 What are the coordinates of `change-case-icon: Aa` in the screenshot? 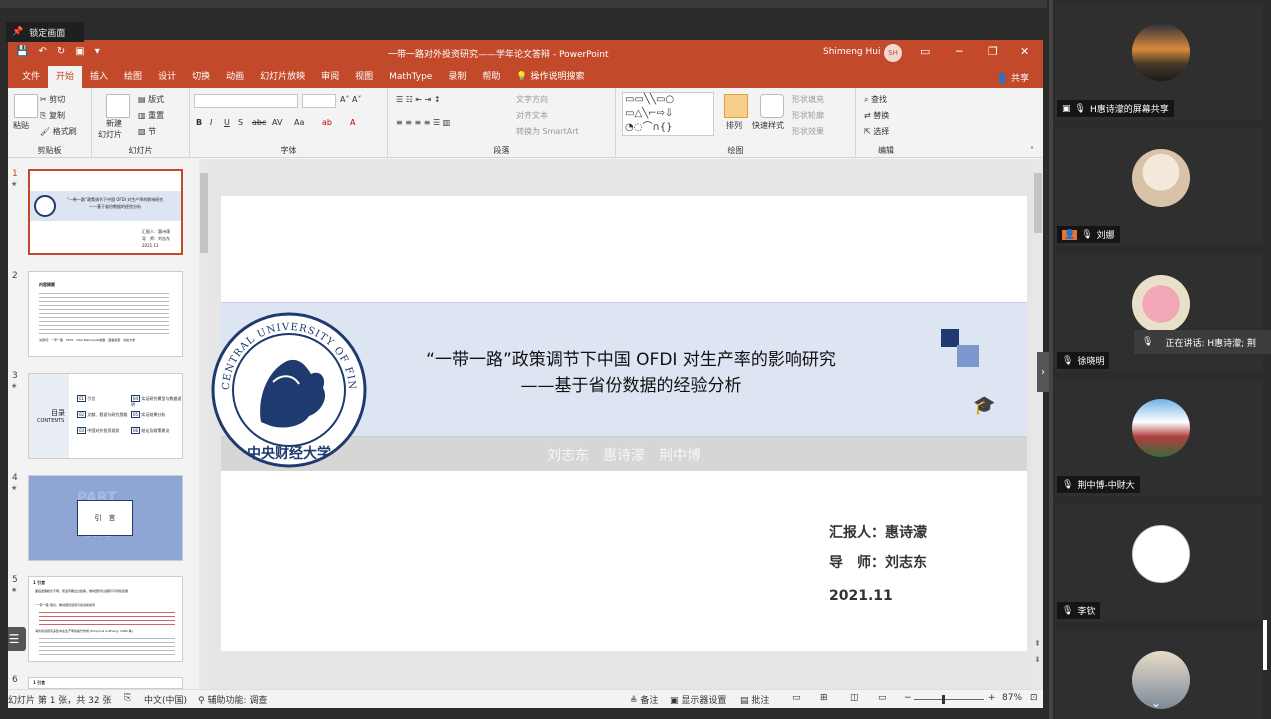 It's located at (299, 122).